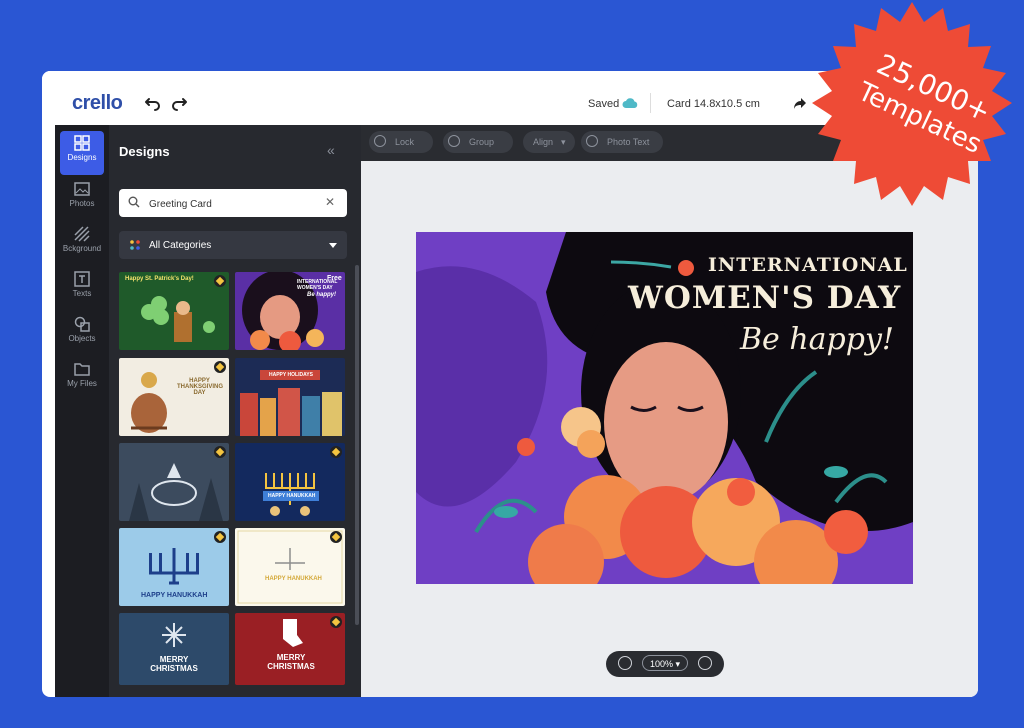 The height and width of the screenshot is (728, 1024). What do you see at coordinates (135, 245) in the screenshot?
I see `category-icon` at bounding box center [135, 245].